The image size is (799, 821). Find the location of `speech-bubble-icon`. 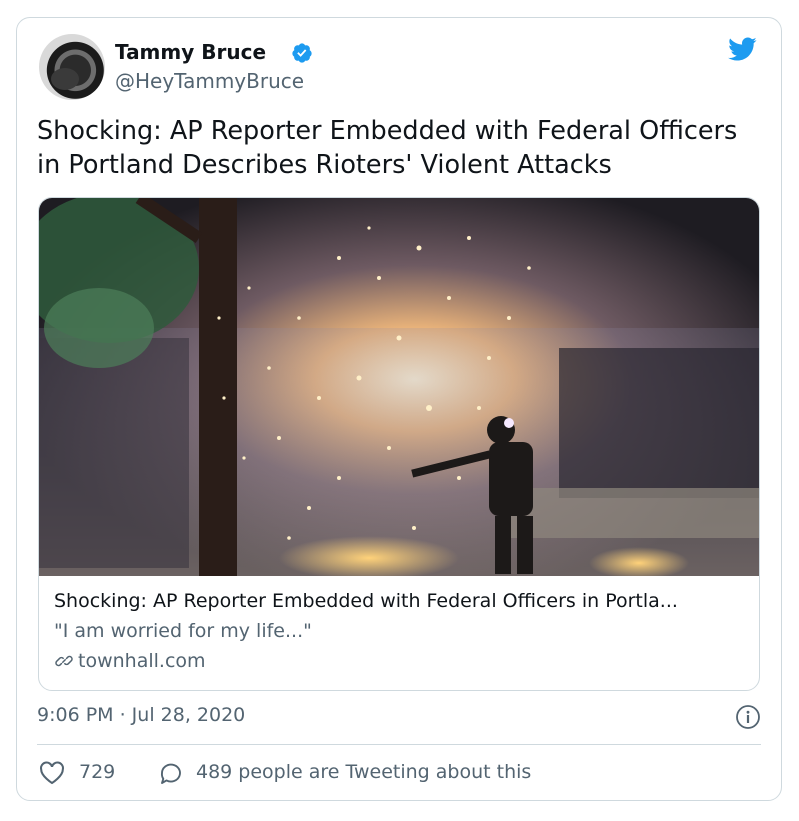

speech-bubble-icon is located at coordinates (171, 774).